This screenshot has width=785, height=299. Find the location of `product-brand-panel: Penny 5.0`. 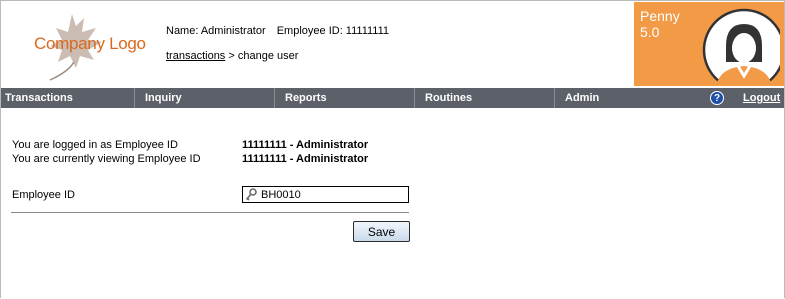

product-brand-panel: Penny 5.0 is located at coordinates (709, 44).